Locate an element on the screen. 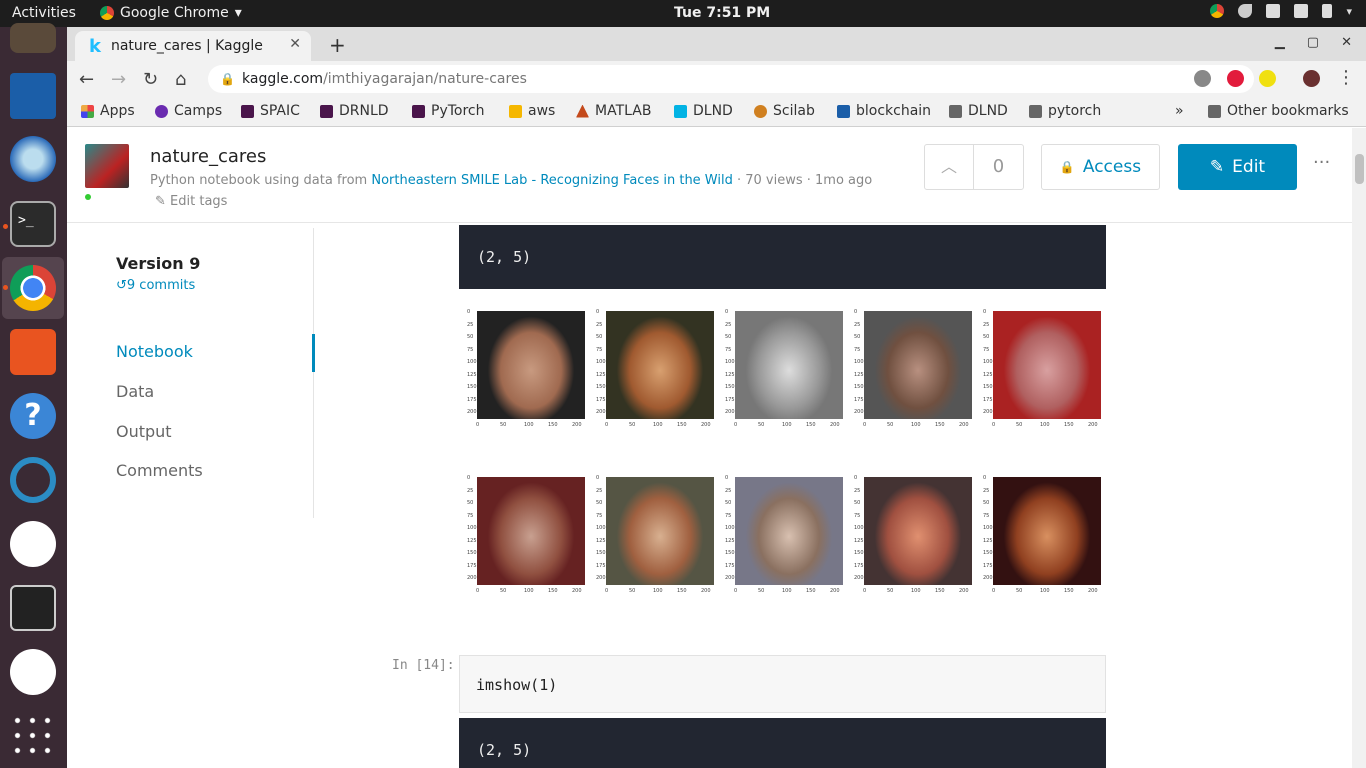 The width and height of the screenshot is (1366, 768). bookmark-aws: aws is located at coordinates (532, 111).